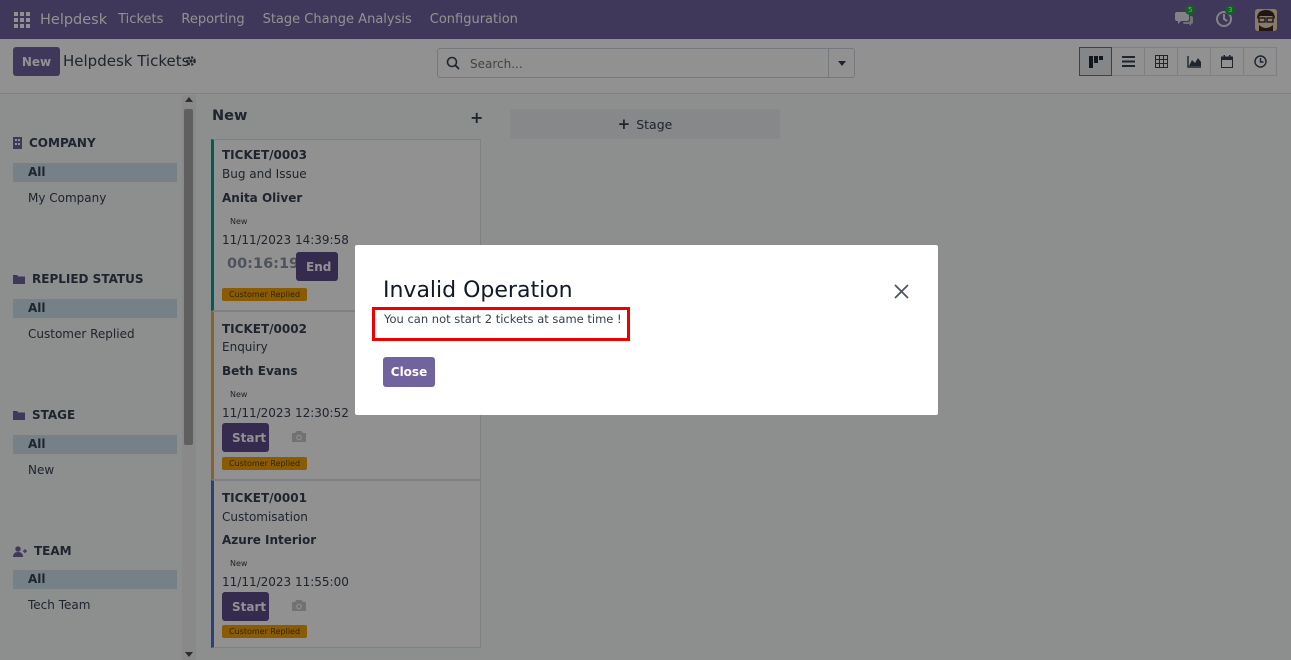 Image resolution: width=1291 pixels, height=660 pixels. I want to click on dialog-title: Invalid Operation, so click(478, 290).